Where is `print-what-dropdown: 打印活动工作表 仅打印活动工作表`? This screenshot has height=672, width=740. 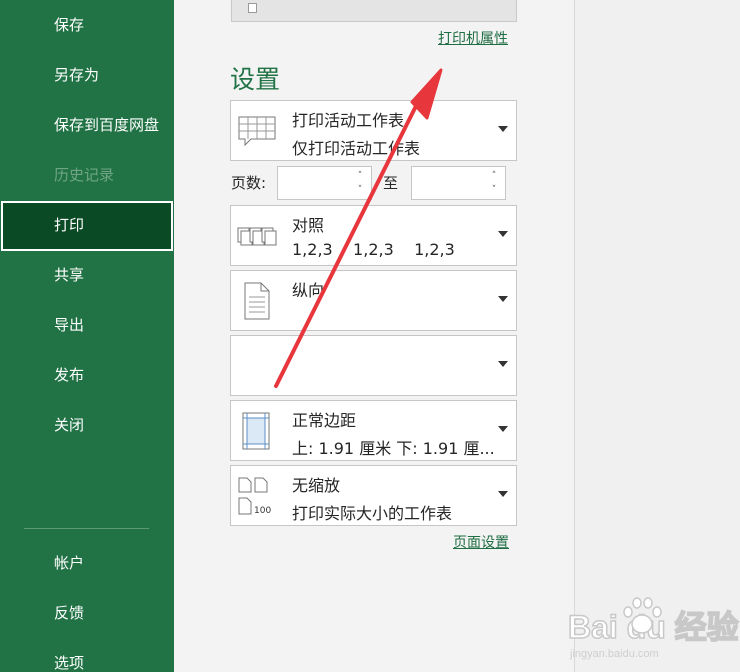
print-what-dropdown: 打印活动工作表 仅打印活动工作表 is located at coordinates (373, 130).